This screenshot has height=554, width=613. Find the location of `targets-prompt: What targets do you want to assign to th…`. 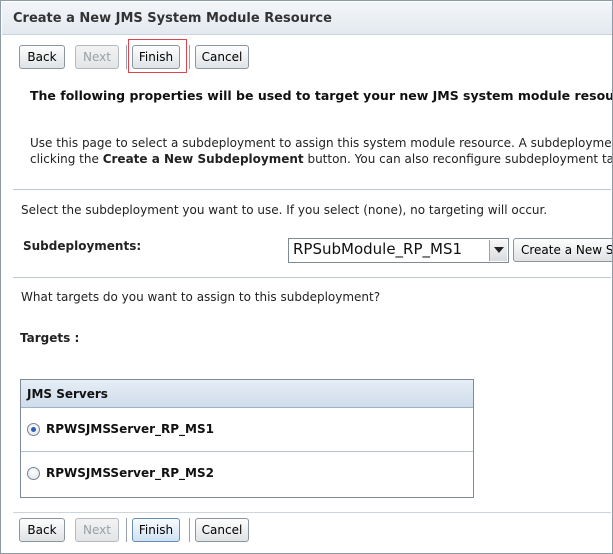

targets-prompt: What targets do you want to assign to th… is located at coordinates (201, 297).